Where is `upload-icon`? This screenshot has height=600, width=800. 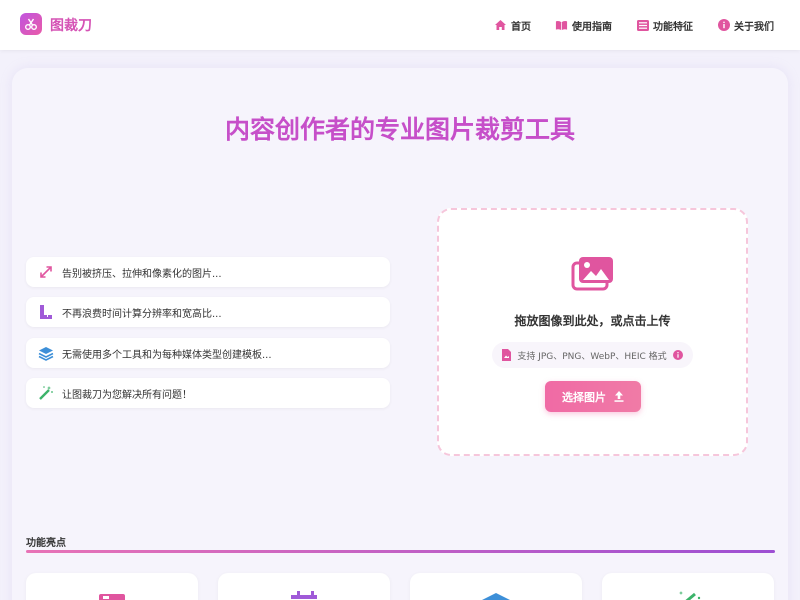 upload-icon is located at coordinates (619, 396).